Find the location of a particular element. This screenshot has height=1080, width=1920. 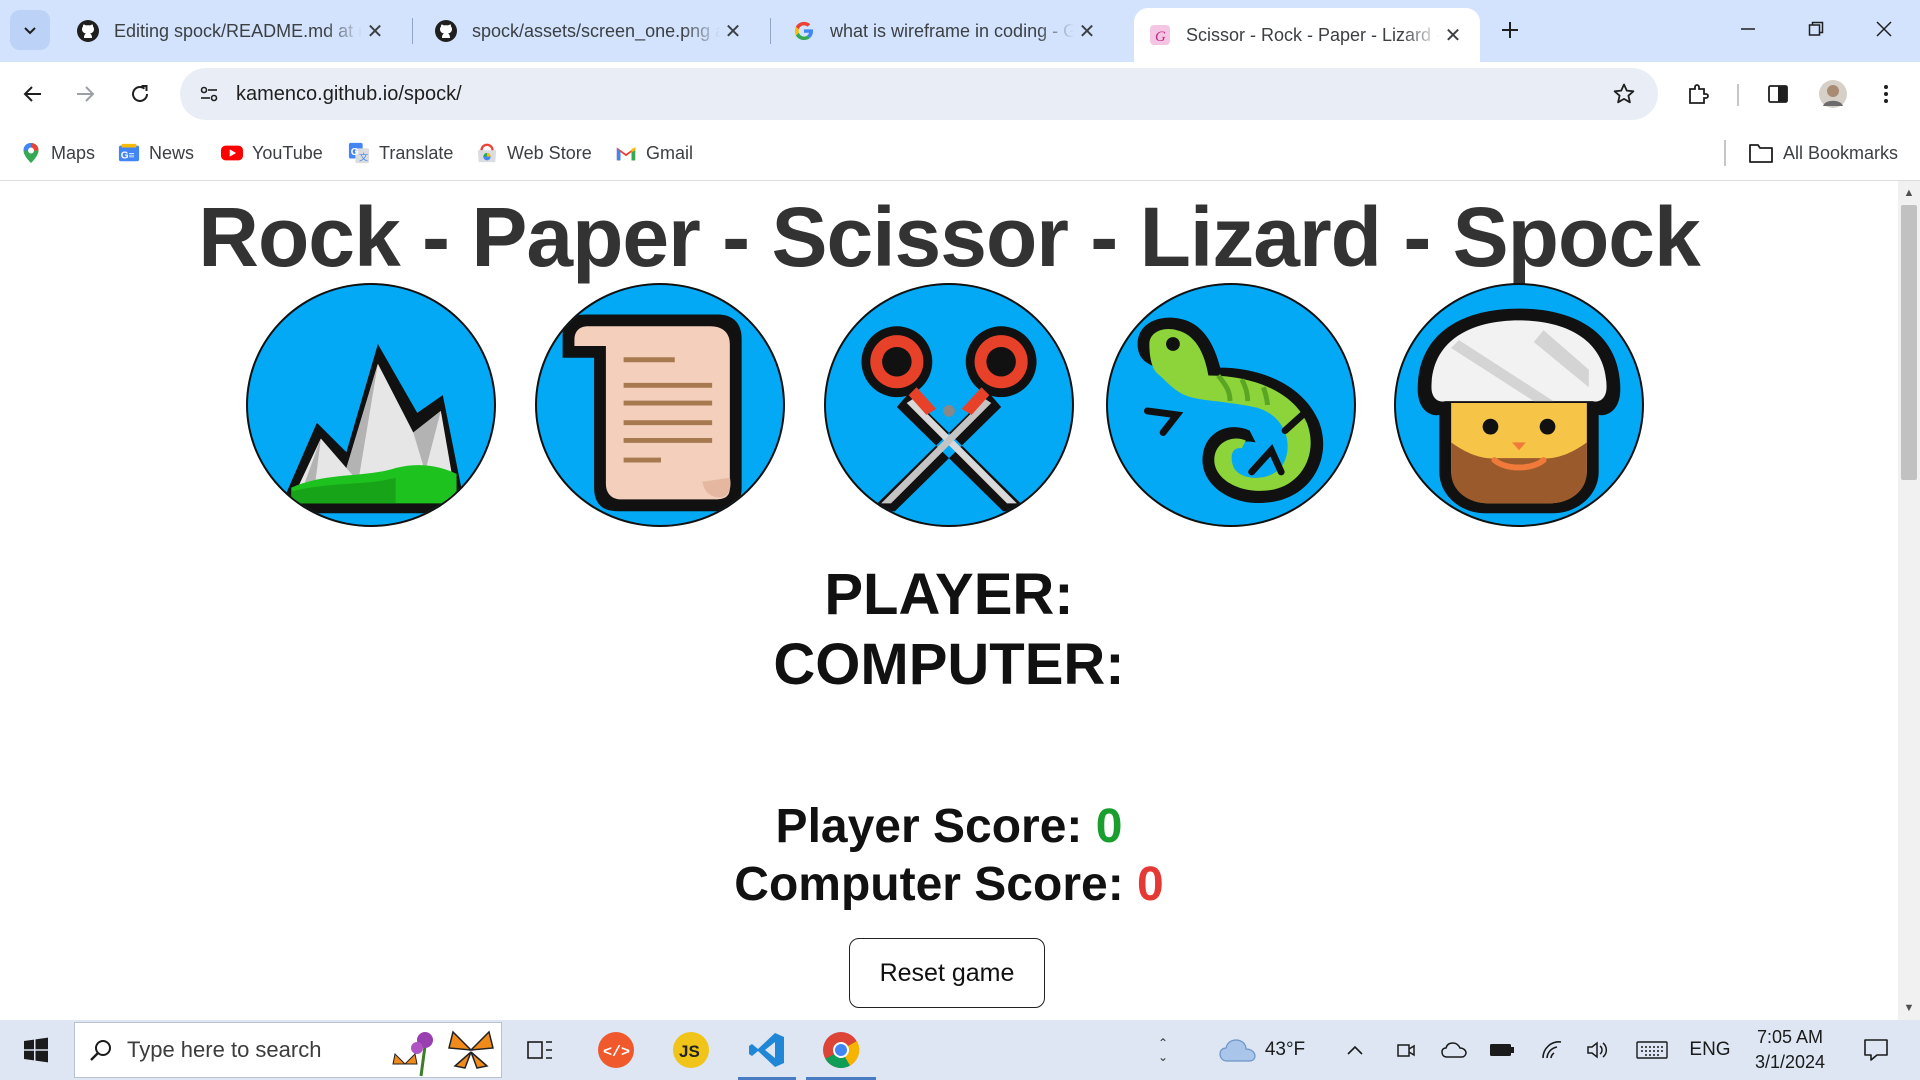

taskbar-chrome is located at coordinates (841, 1050).